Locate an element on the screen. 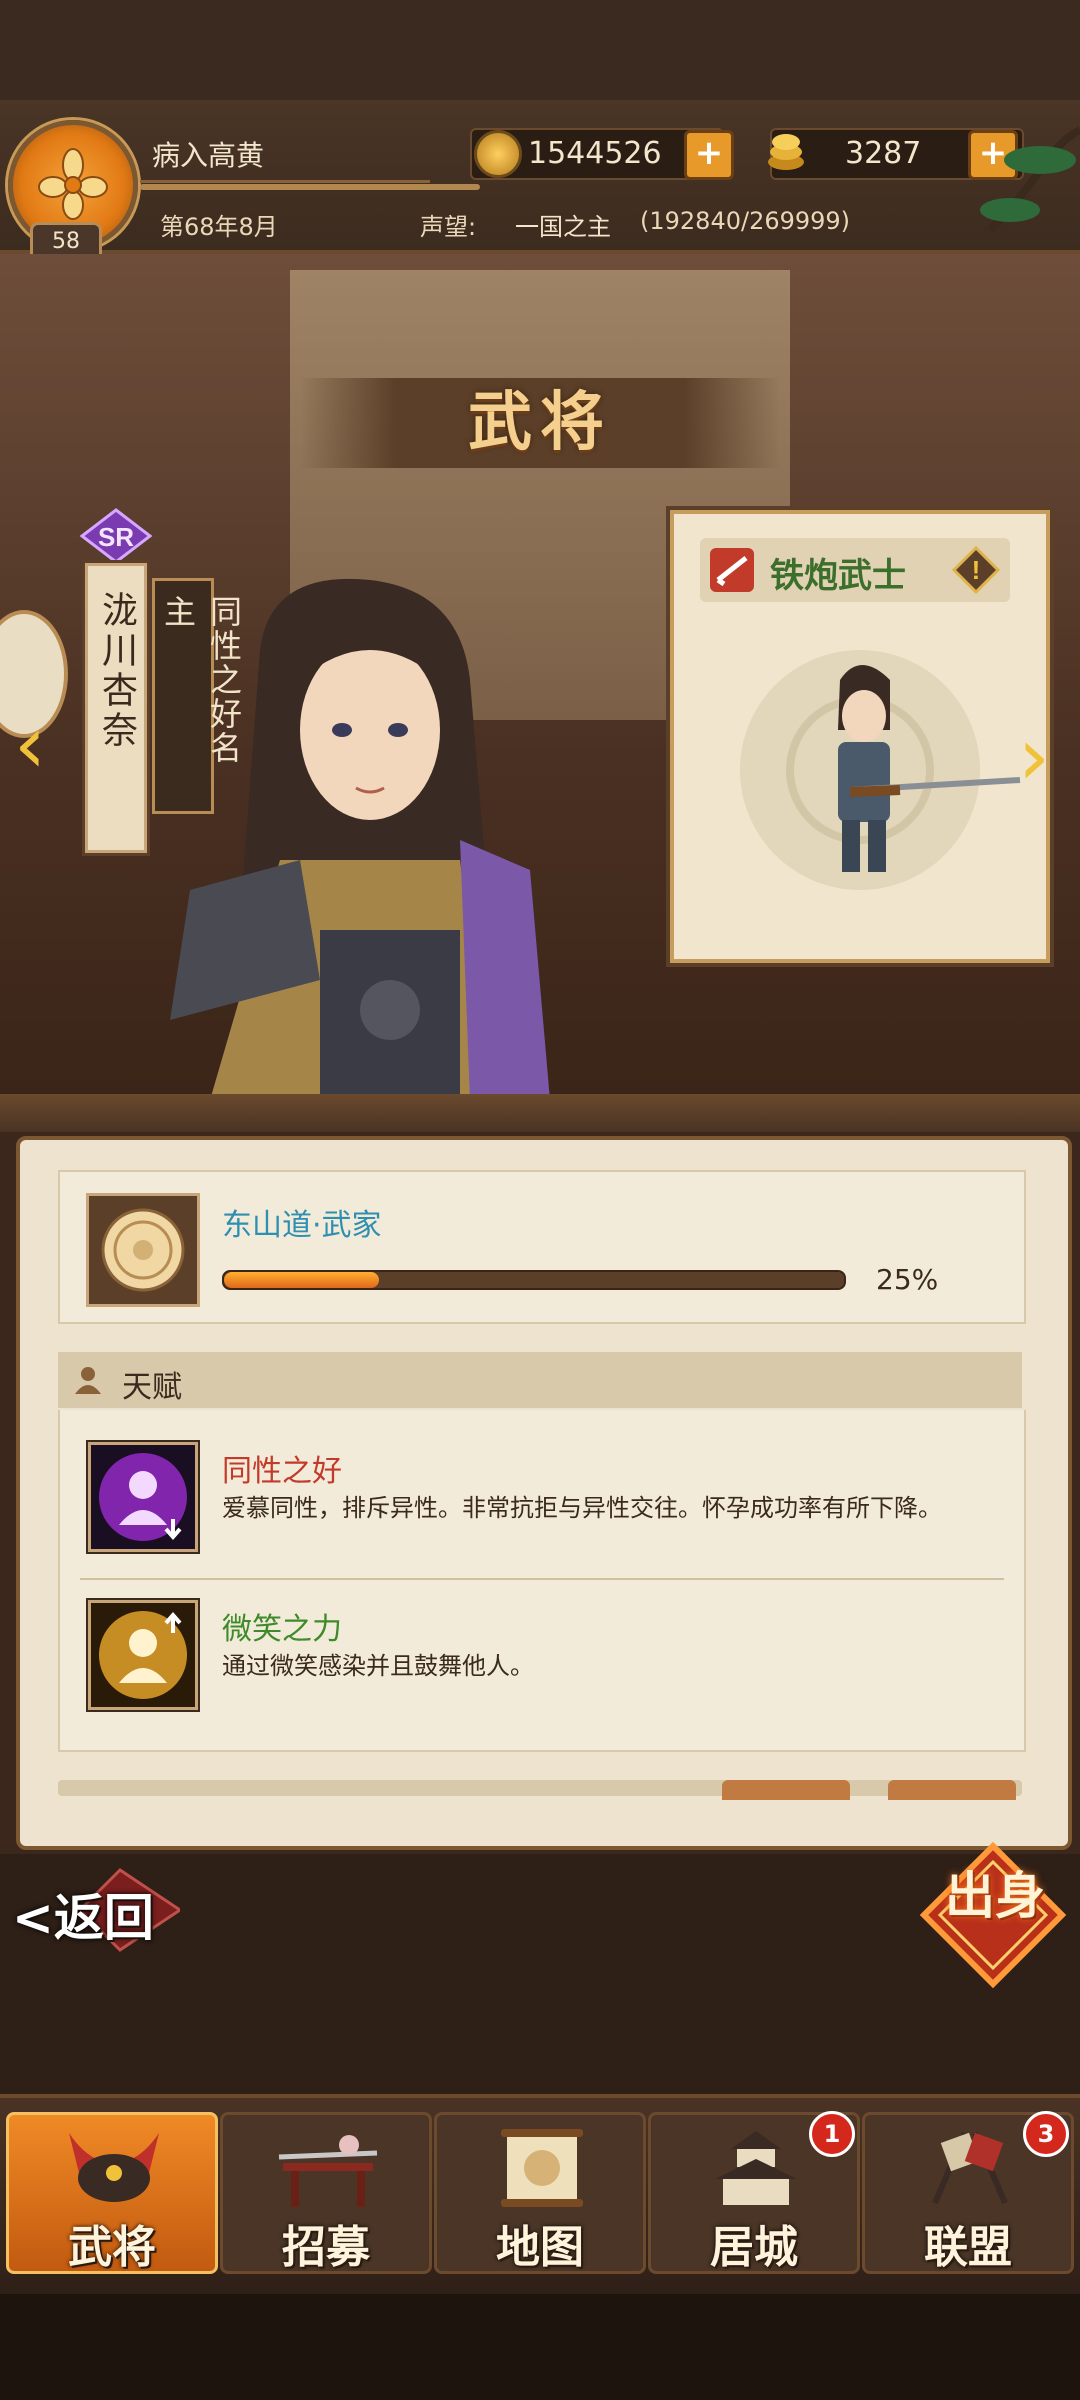 The height and width of the screenshot is (2400, 1080). rarity-badge: SR is located at coordinates (116, 536).